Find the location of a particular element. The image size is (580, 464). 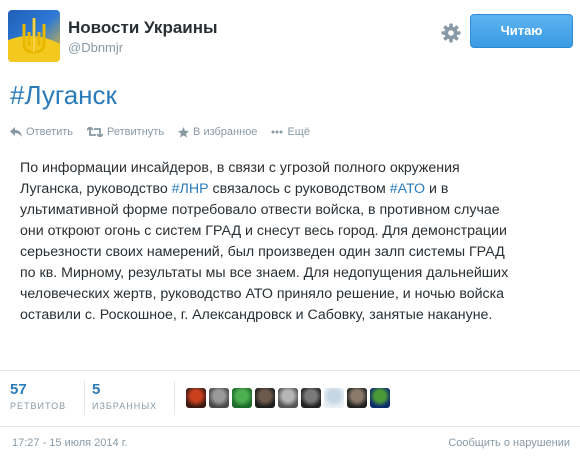

favorites-label: ИЗБРАННЫХ is located at coordinates (125, 406).